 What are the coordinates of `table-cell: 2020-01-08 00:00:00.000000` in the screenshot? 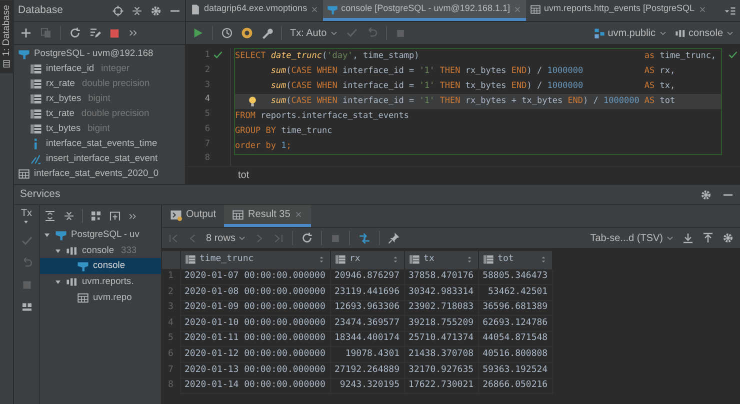 It's located at (255, 292).